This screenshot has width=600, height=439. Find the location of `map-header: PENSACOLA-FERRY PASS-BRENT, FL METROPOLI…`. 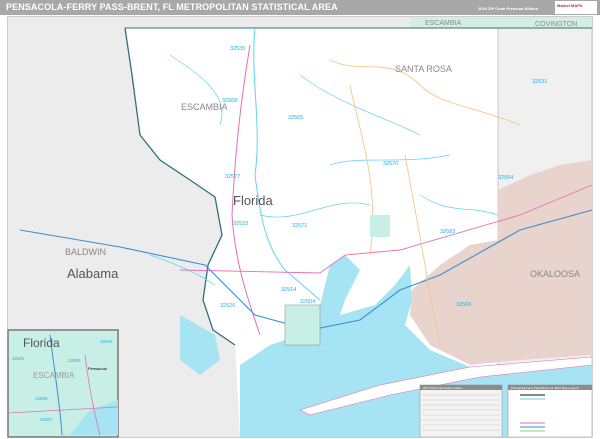

map-header: PENSACOLA-FERRY PASS-BRENT, FL METROPOLI… is located at coordinates (300, 7).